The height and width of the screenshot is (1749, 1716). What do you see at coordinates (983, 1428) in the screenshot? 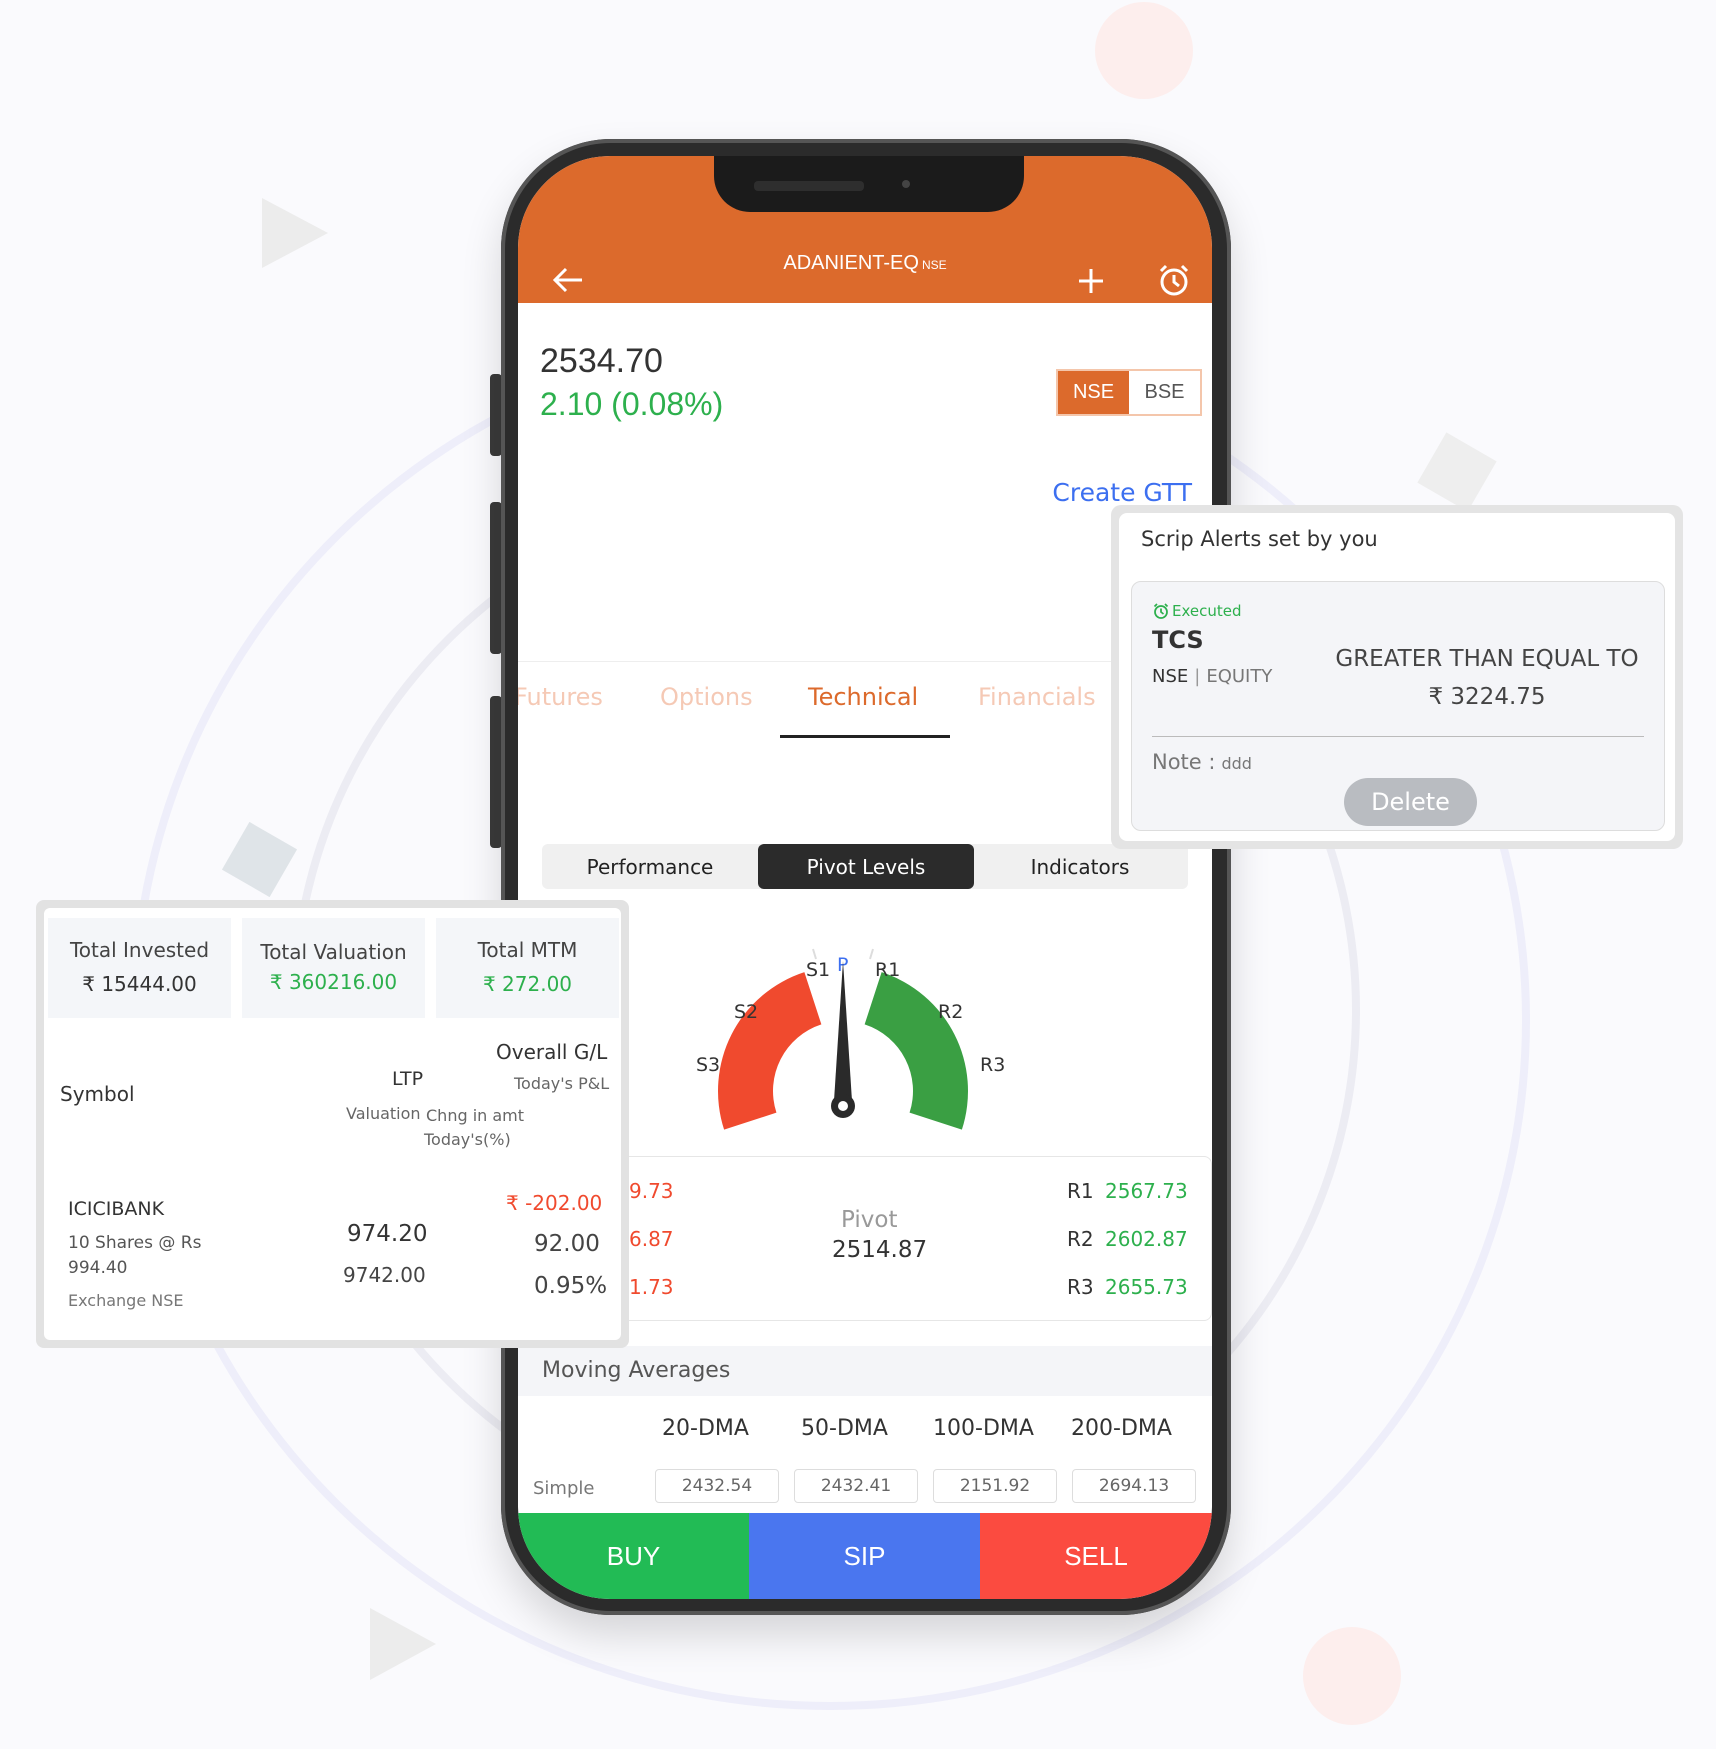
I see `ma-col-100dma: 100-DMA` at bounding box center [983, 1428].